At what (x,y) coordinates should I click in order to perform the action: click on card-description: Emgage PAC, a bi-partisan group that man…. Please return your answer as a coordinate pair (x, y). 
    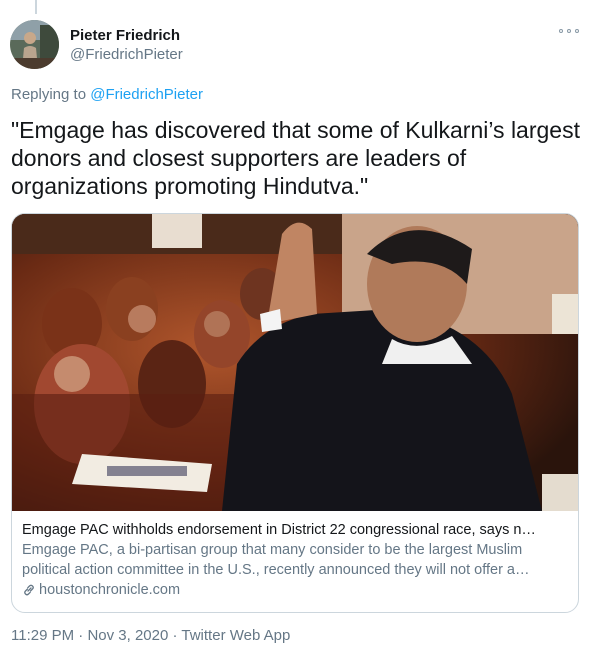
    Looking at the image, I should click on (276, 560).